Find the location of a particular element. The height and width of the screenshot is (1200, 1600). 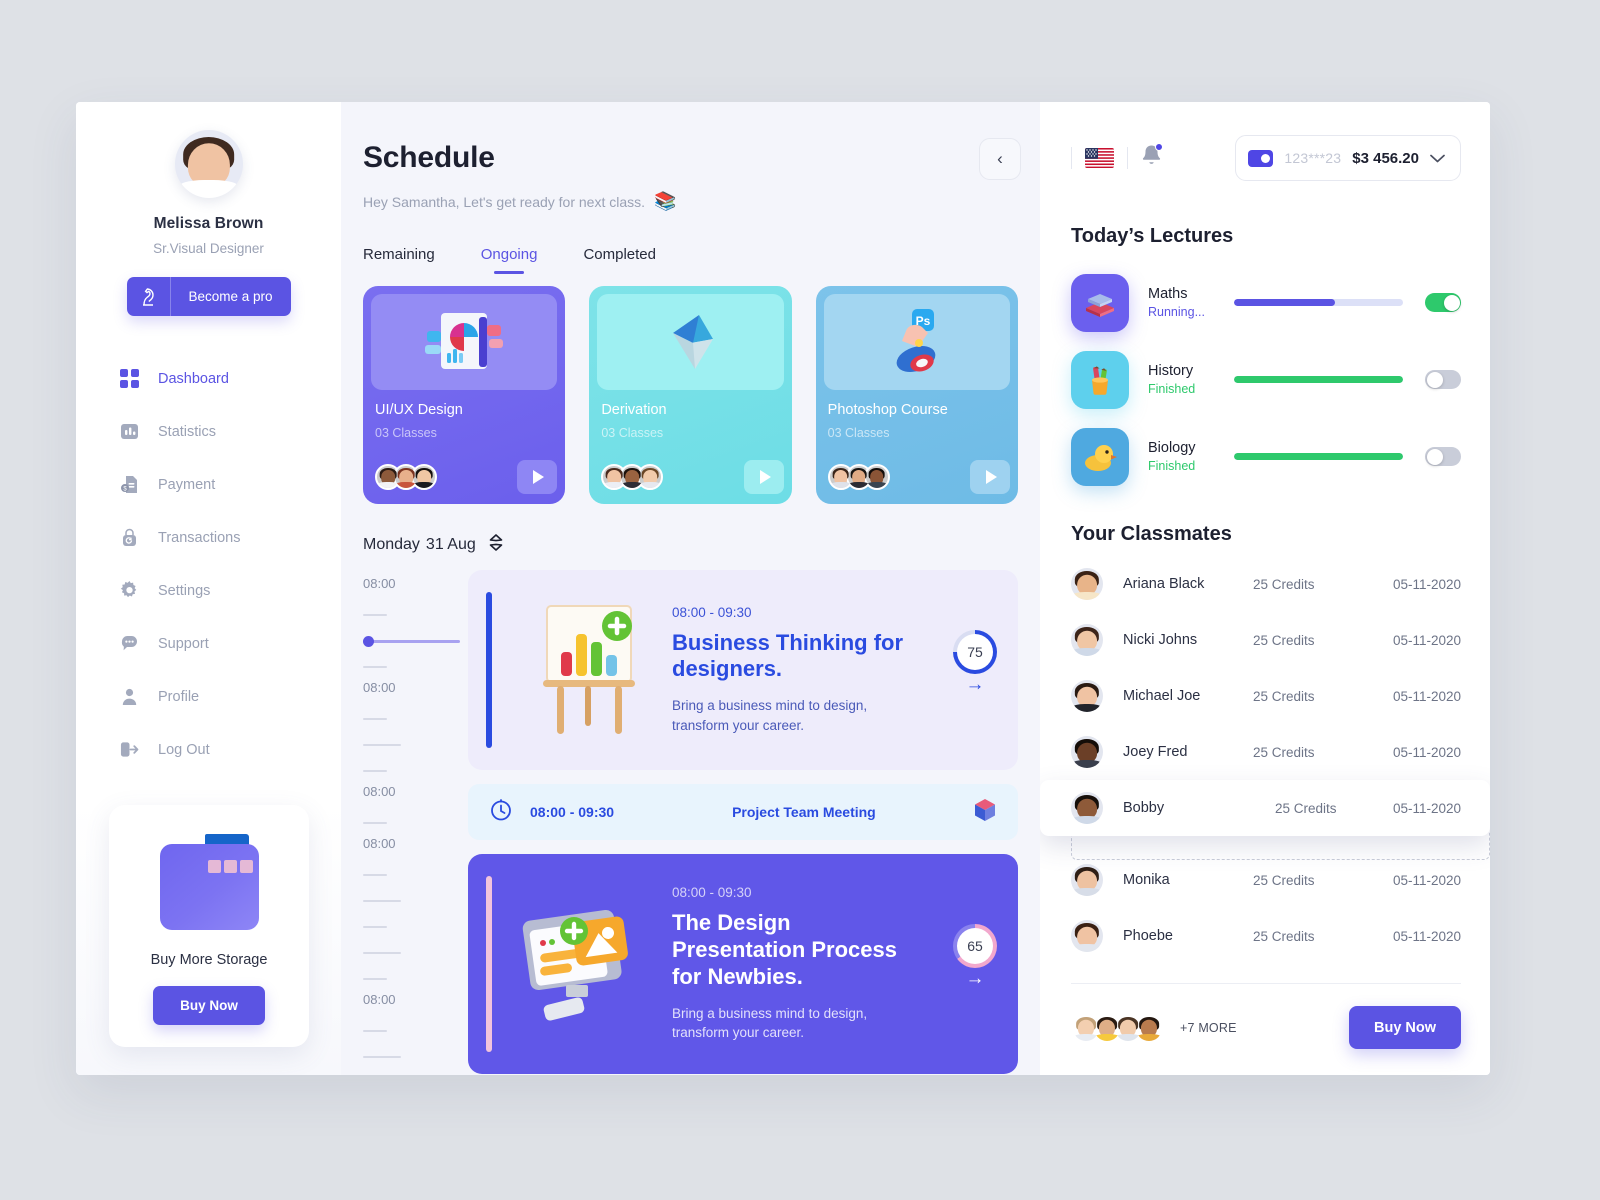

page-title: Schedule is located at coordinates (429, 157).